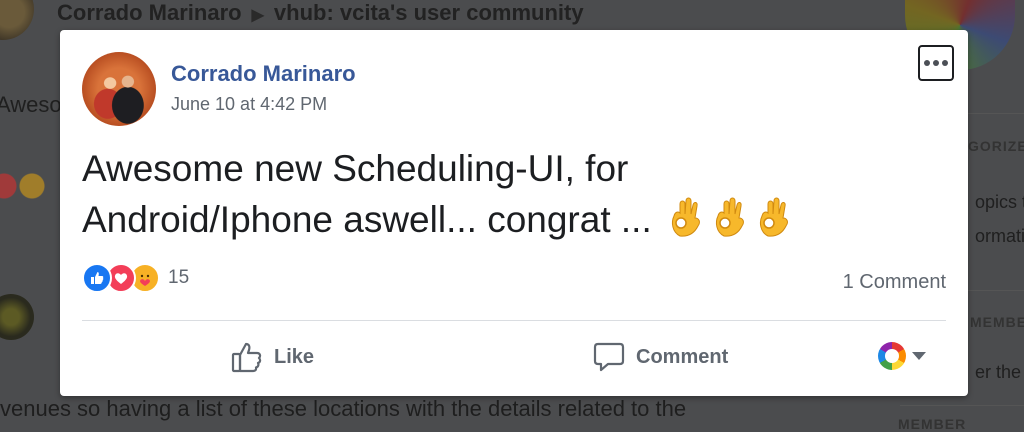 The image size is (1024, 432). What do you see at coordinates (919, 356) in the screenshot?
I see `caret-down-icon` at bounding box center [919, 356].